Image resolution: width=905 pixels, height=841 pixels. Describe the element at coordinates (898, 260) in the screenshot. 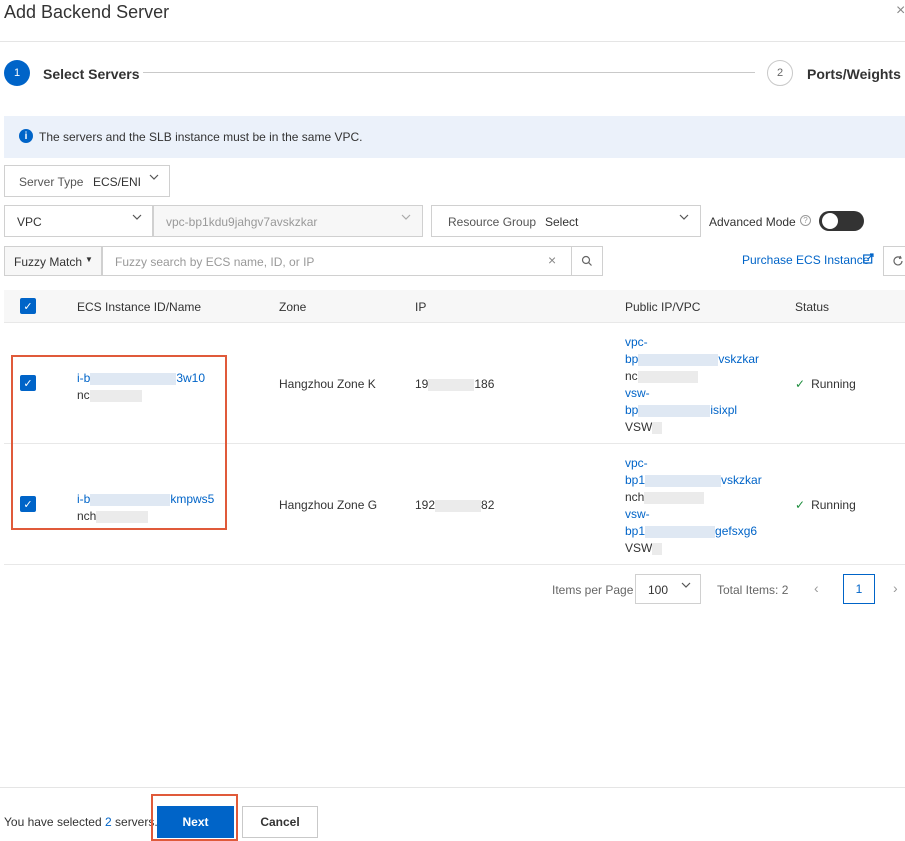

I see `refresh-icon` at that location.